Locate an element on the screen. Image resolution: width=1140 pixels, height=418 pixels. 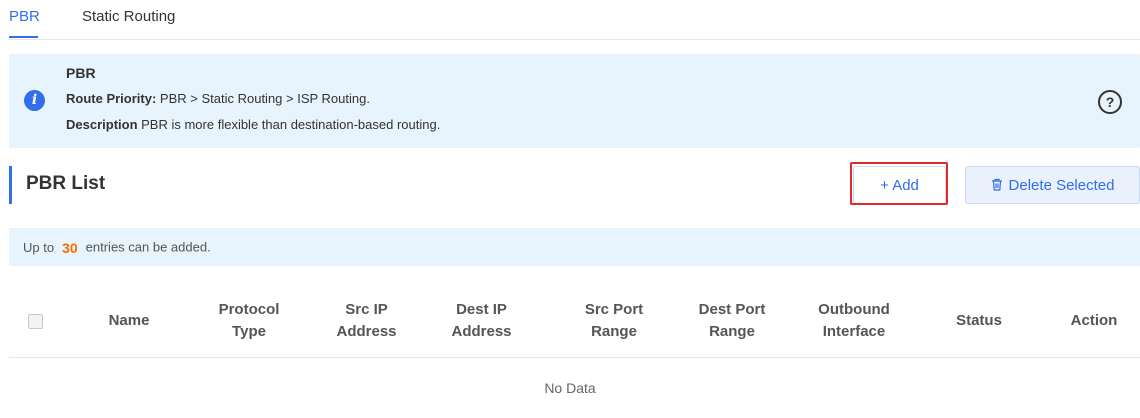
tab-bar: PBR Static Routing is located at coordinates (574, 20).